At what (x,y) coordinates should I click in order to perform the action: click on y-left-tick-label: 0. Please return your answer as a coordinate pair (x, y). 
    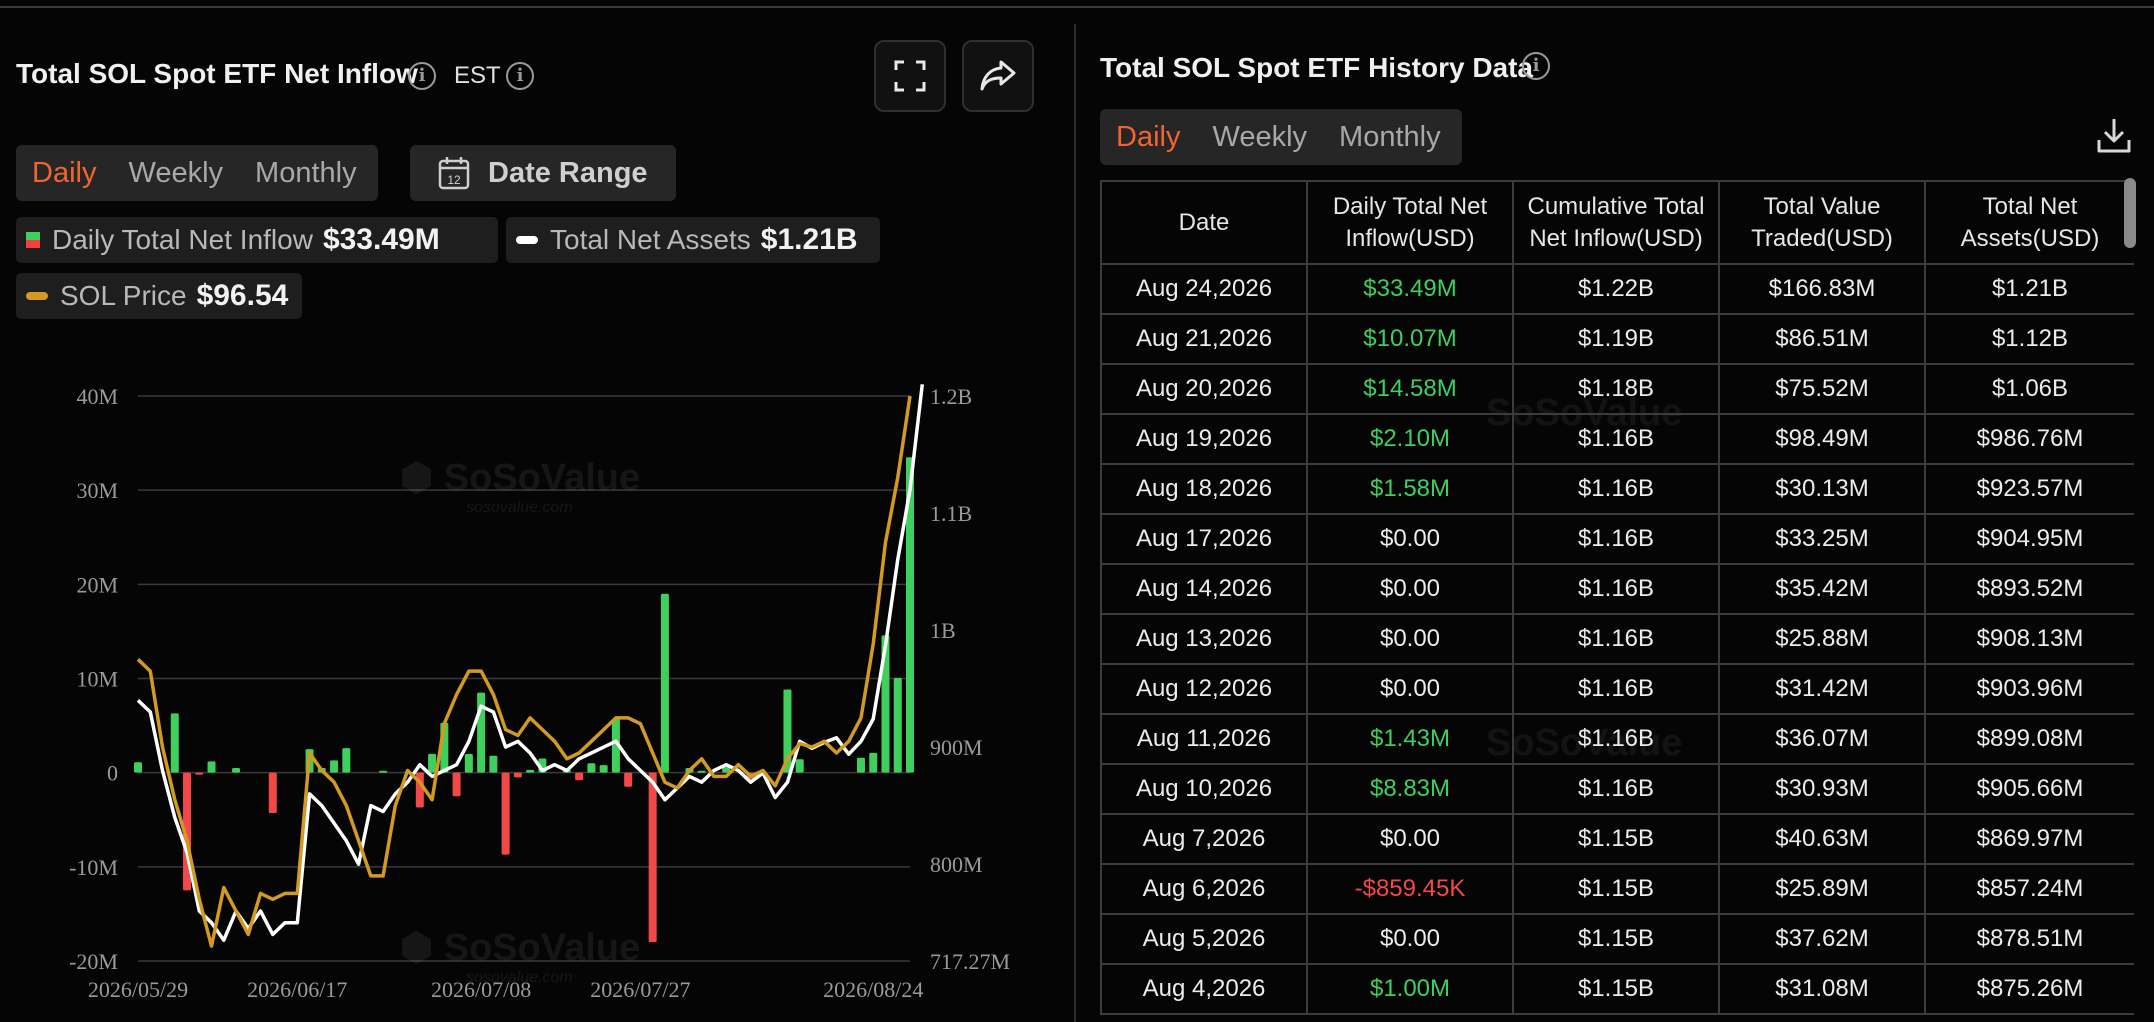
    Looking at the image, I should click on (112, 773).